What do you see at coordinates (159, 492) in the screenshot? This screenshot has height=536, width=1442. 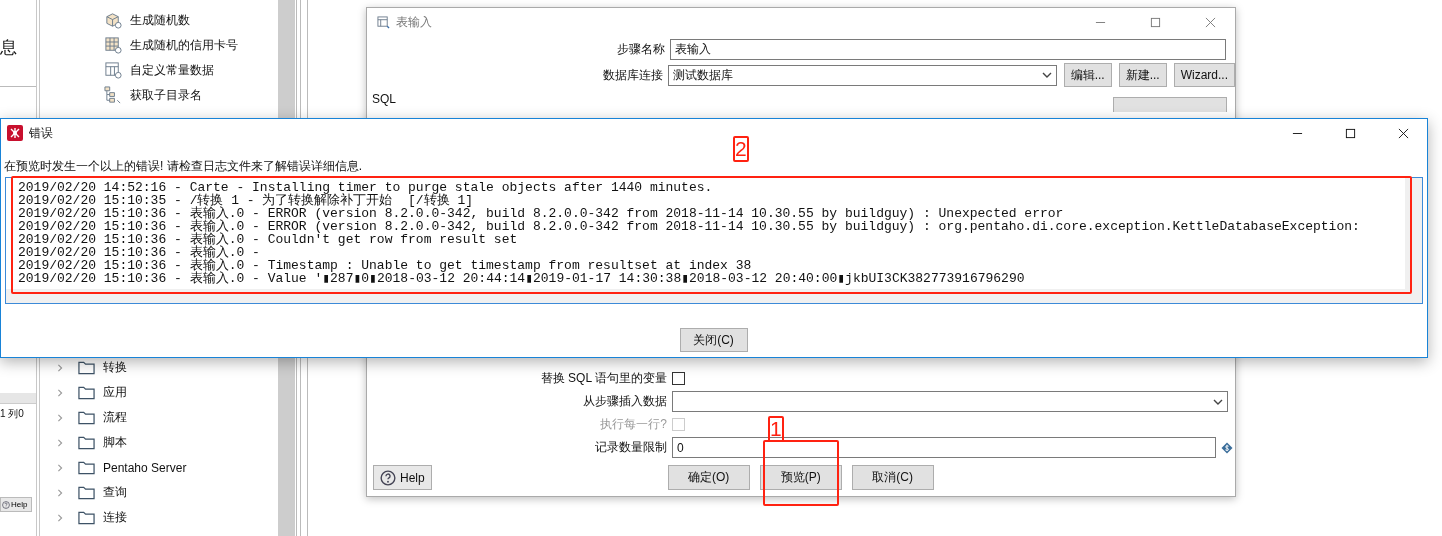 I see `tree-item: 查询` at bounding box center [159, 492].